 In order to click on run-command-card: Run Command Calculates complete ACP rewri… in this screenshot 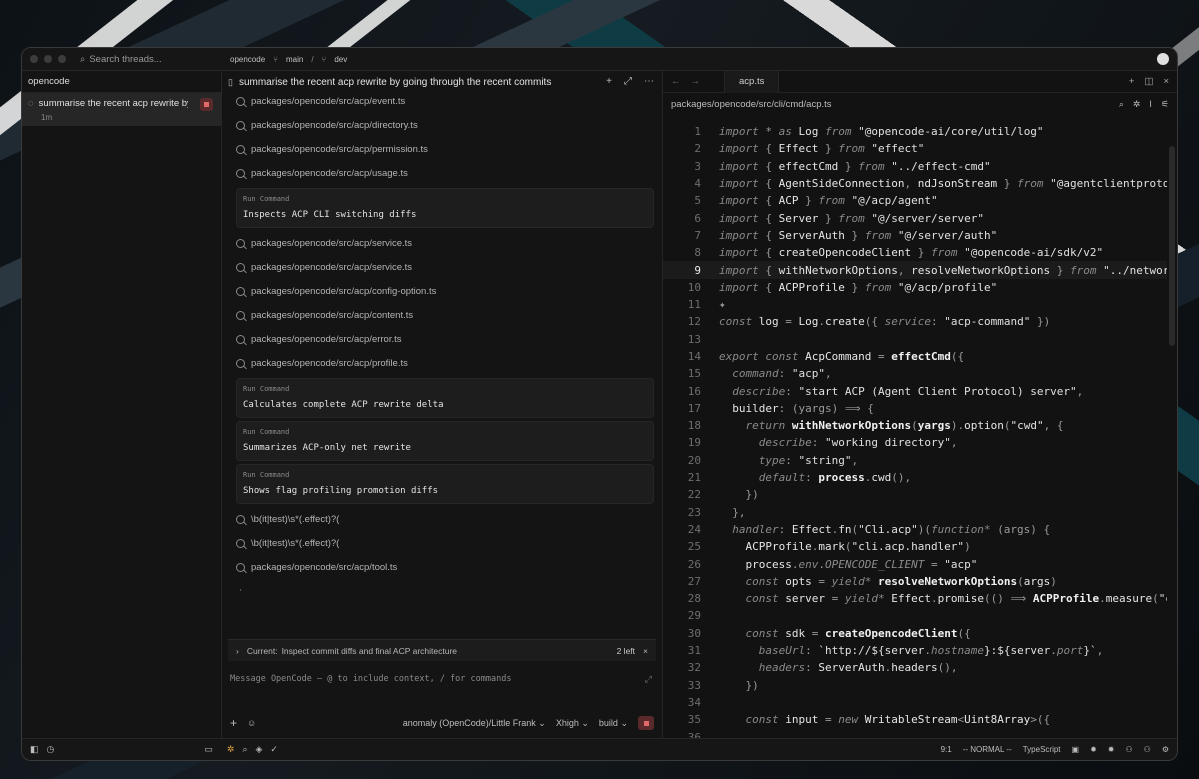, I will do `click(445, 398)`.